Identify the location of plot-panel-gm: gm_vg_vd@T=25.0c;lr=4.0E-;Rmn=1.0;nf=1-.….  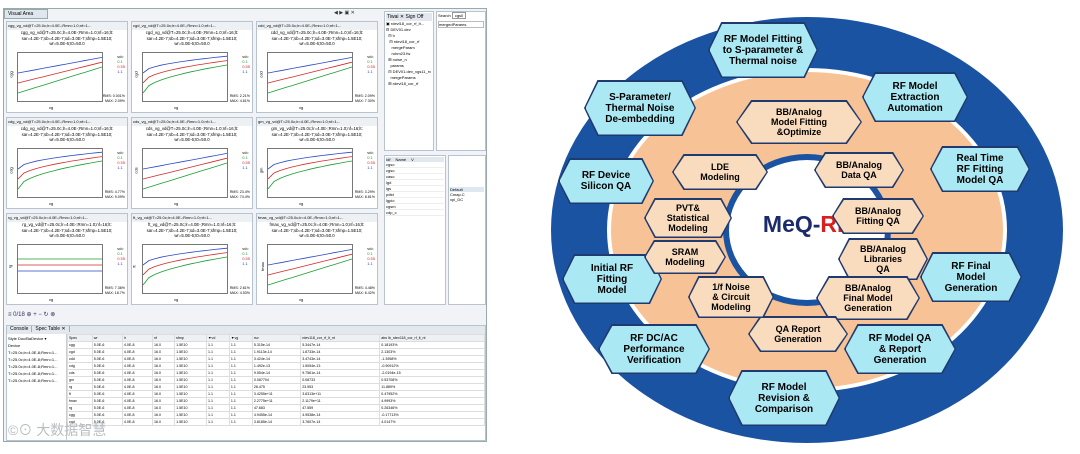
(317, 163).